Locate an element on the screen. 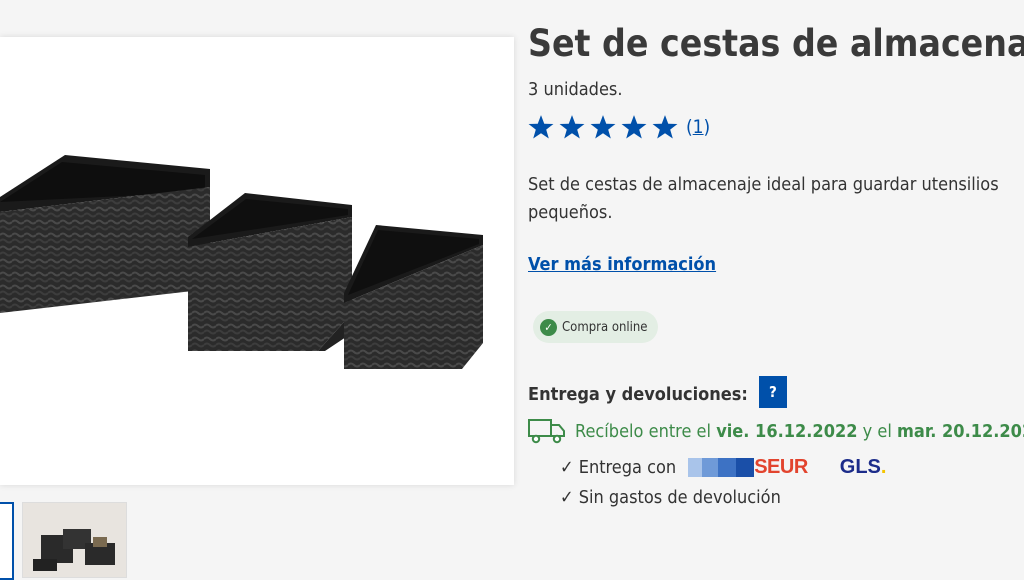 The width and height of the screenshot is (1024, 580). review-count-close: ) is located at coordinates (707, 127).